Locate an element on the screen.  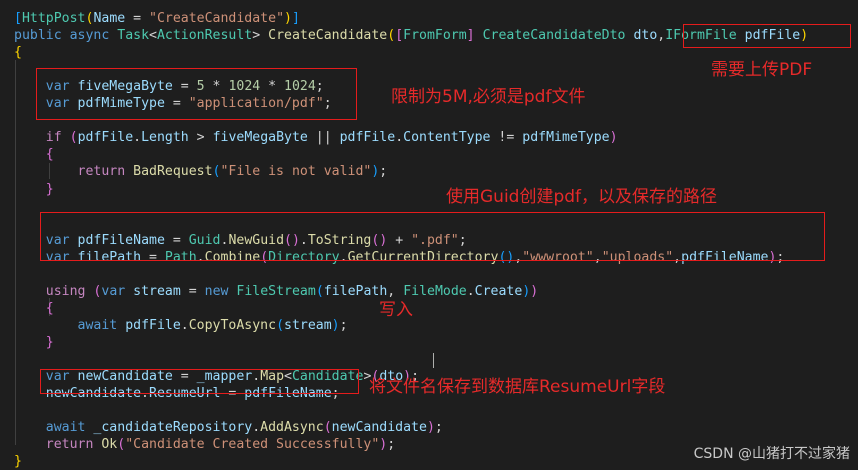
code-token: fiveMegaByte is located at coordinates (260, 138).